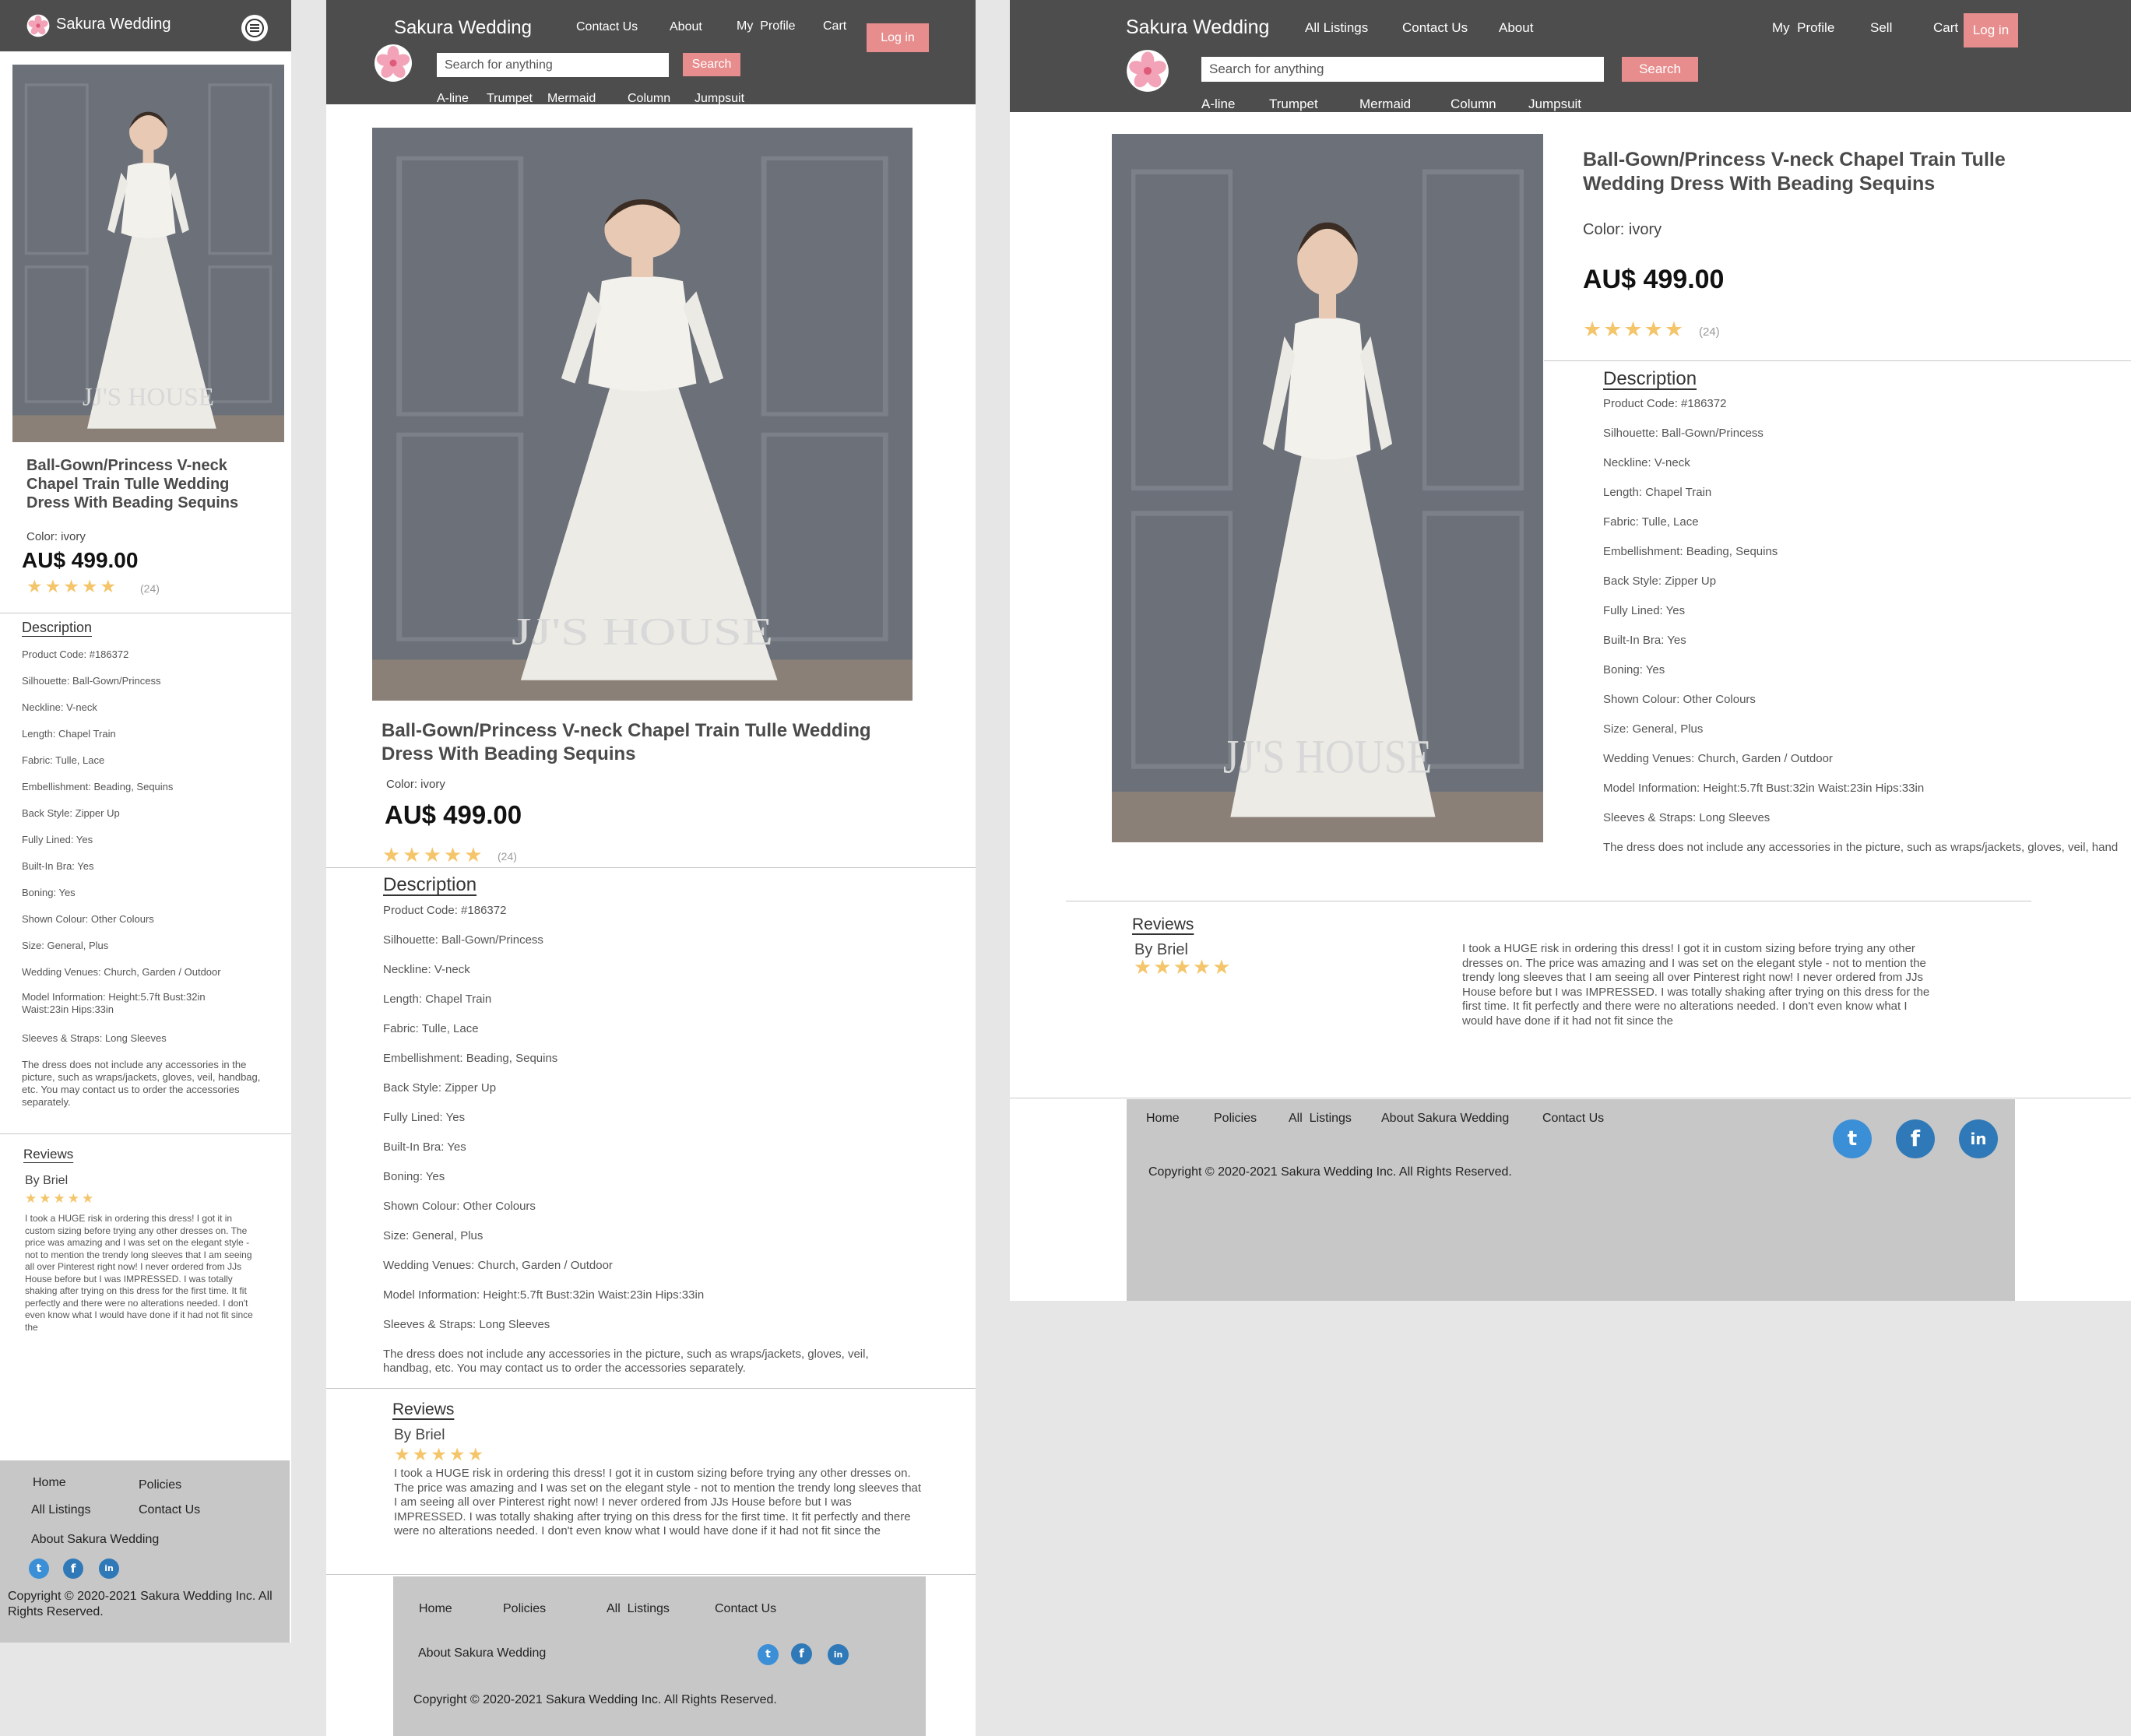 The image size is (2131, 1736). What do you see at coordinates (56, 536) in the screenshot?
I see `product-color: Color: ivory` at bounding box center [56, 536].